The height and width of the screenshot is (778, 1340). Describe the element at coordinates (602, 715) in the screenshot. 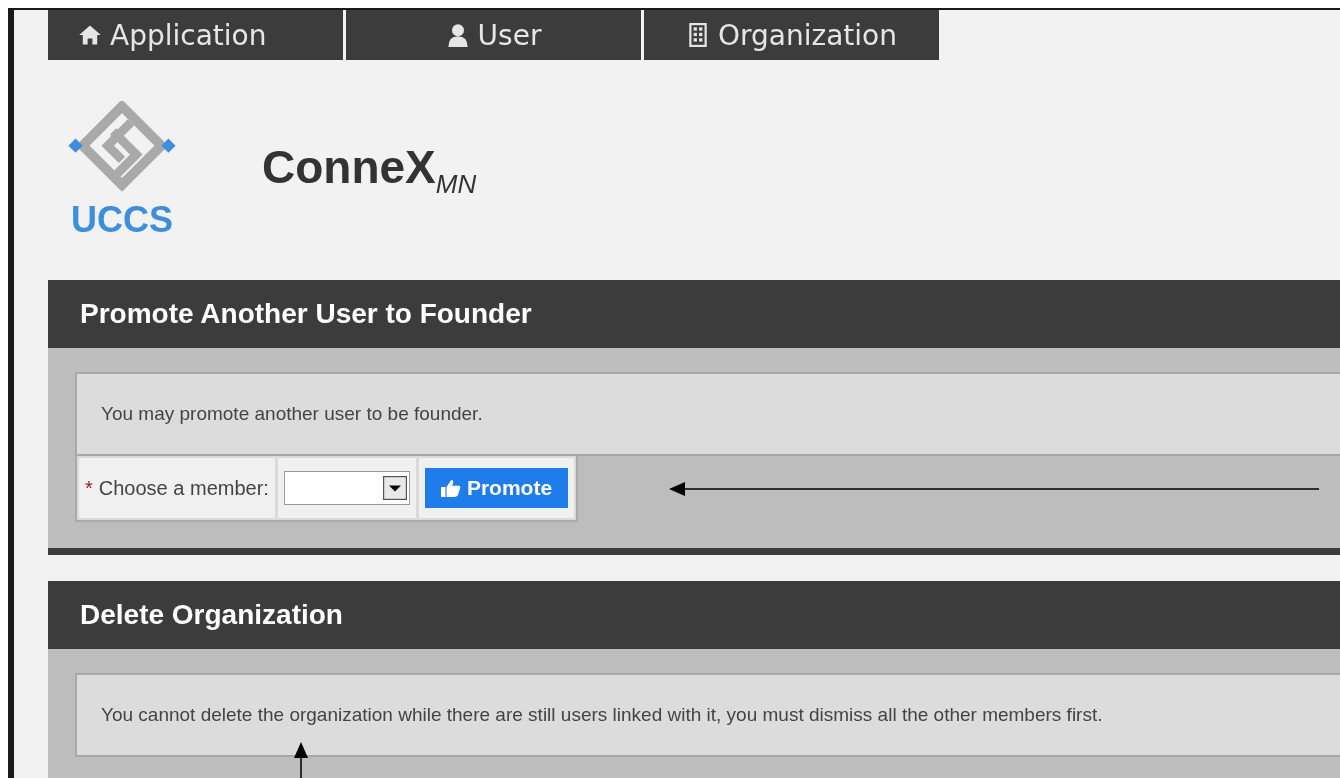

I see `message-text: You cannot delete the organization while there are still users linked with it, you must dismiss all the other members first.` at that location.